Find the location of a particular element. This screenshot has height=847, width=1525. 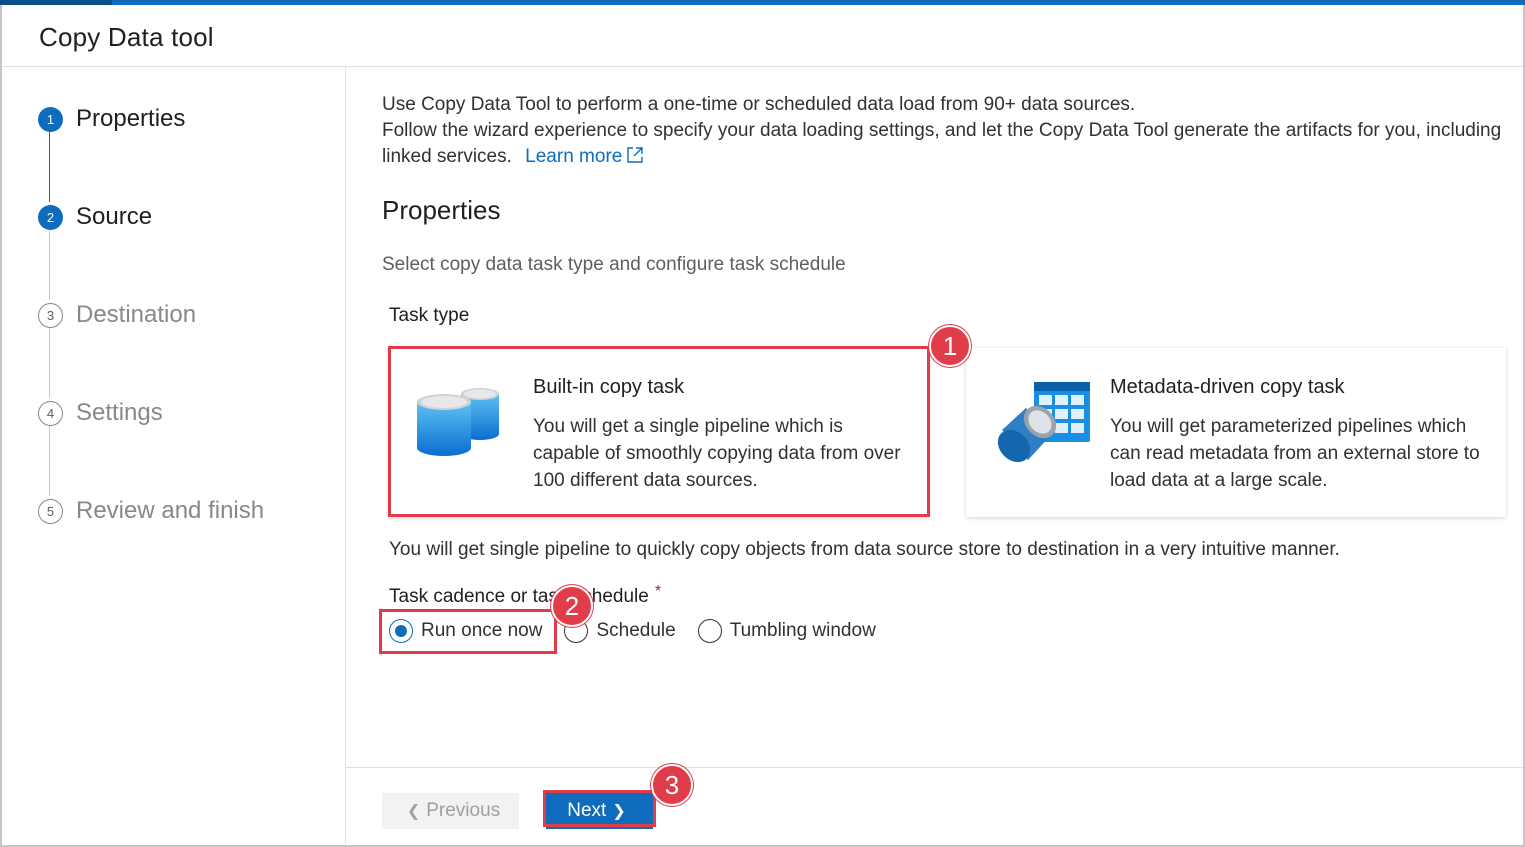

step-label: Review and finish is located at coordinates (170, 510).